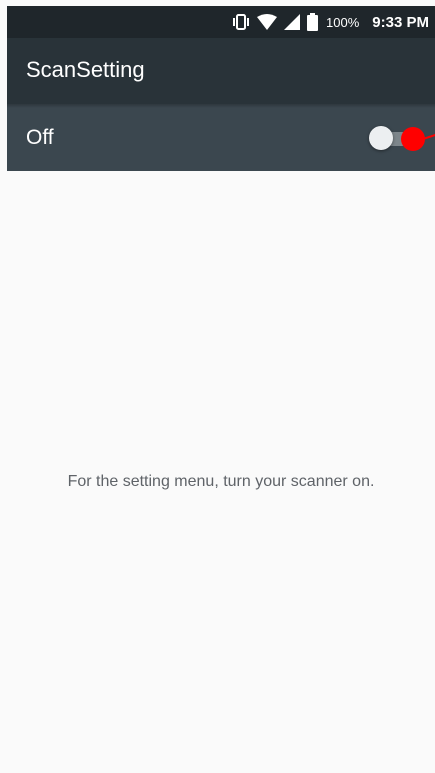 Image resolution: width=435 pixels, height=773 pixels. What do you see at coordinates (292, 22) in the screenshot?
I see `cell-signal-icon` at bounding box center [292, 22].